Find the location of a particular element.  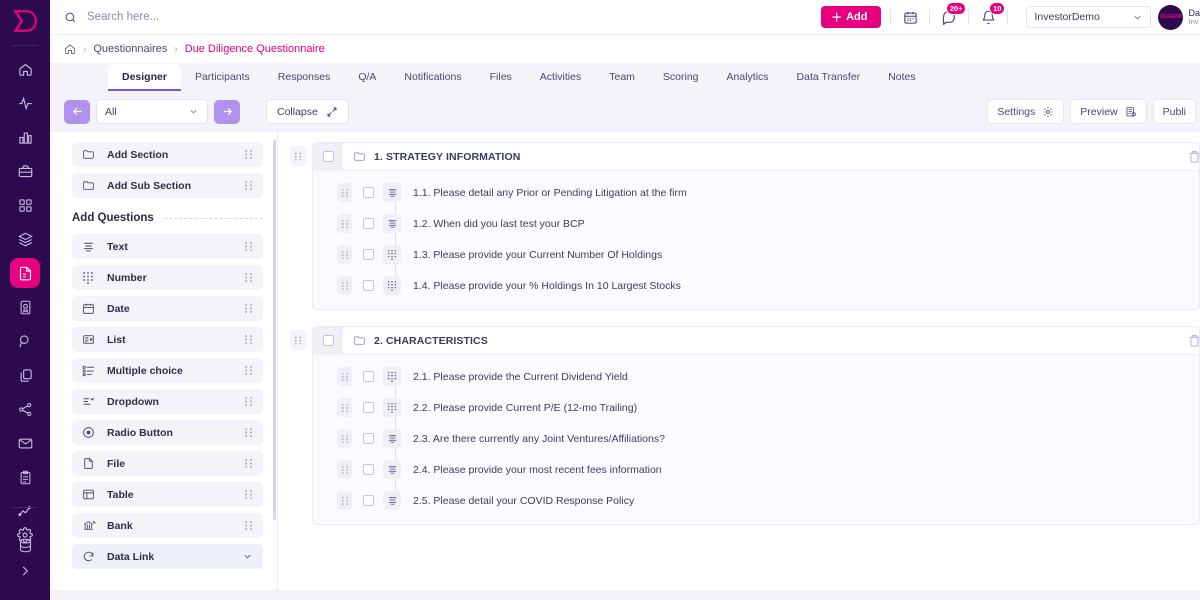

sidebar-item-home is located at coordinates (25, 69).